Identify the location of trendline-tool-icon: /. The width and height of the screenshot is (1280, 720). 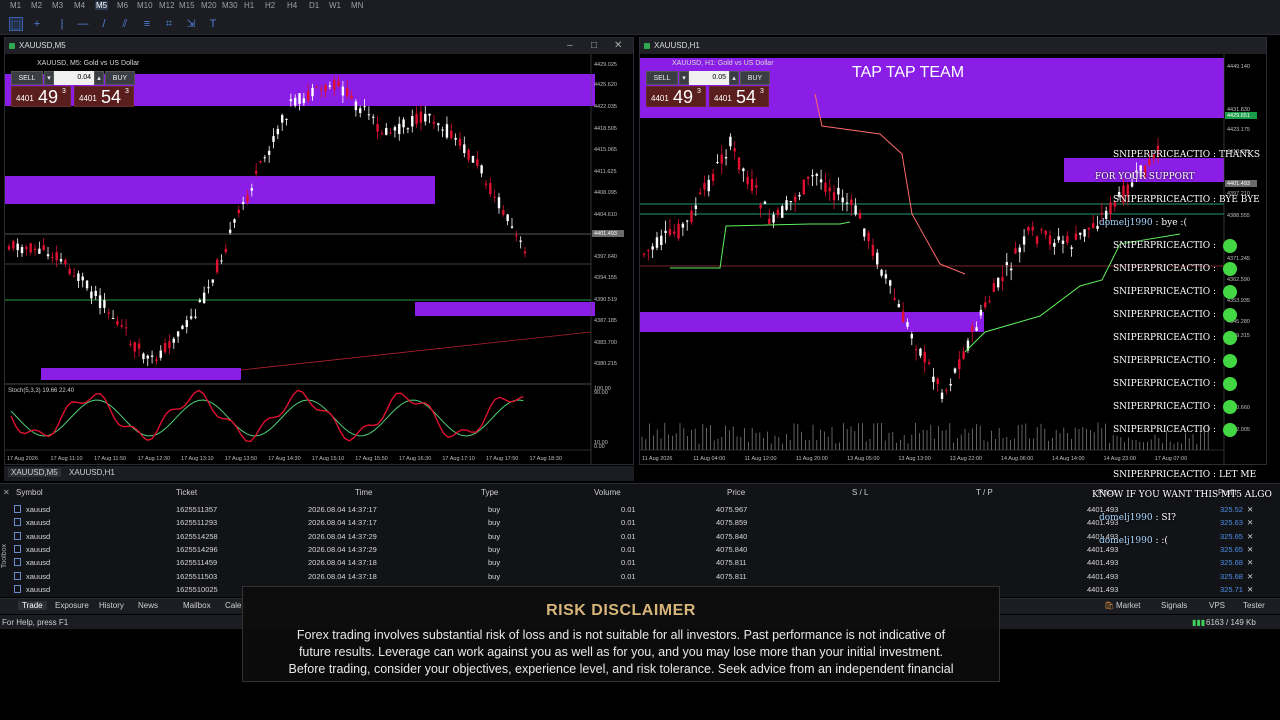
(104, 24).